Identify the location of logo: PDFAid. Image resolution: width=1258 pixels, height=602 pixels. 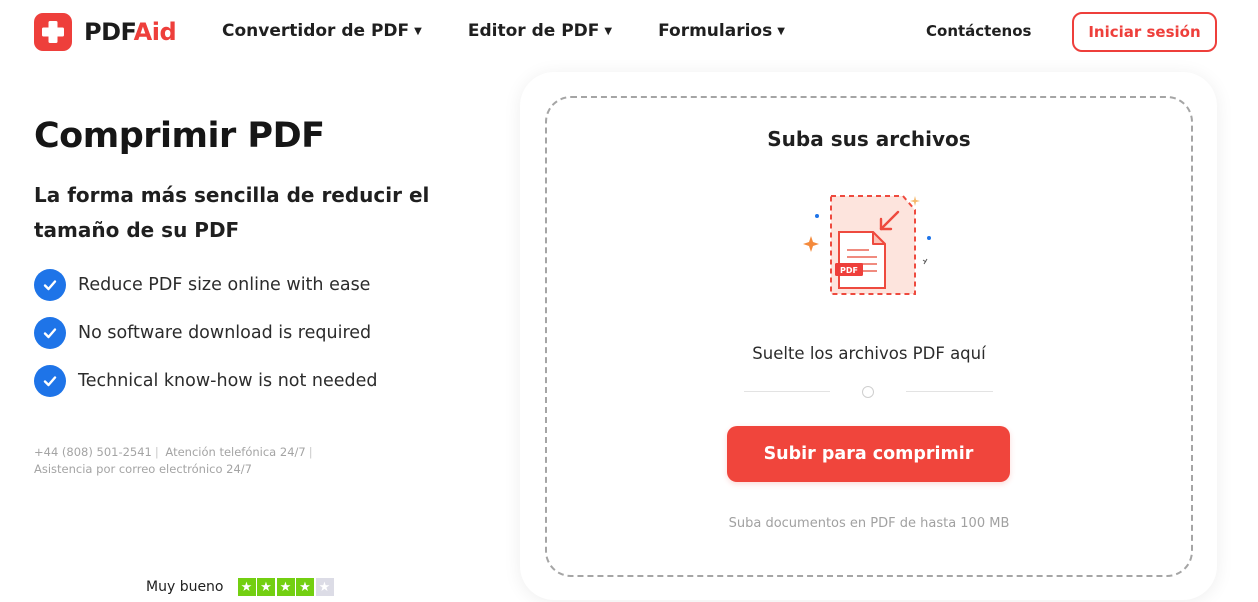
(105, 32).